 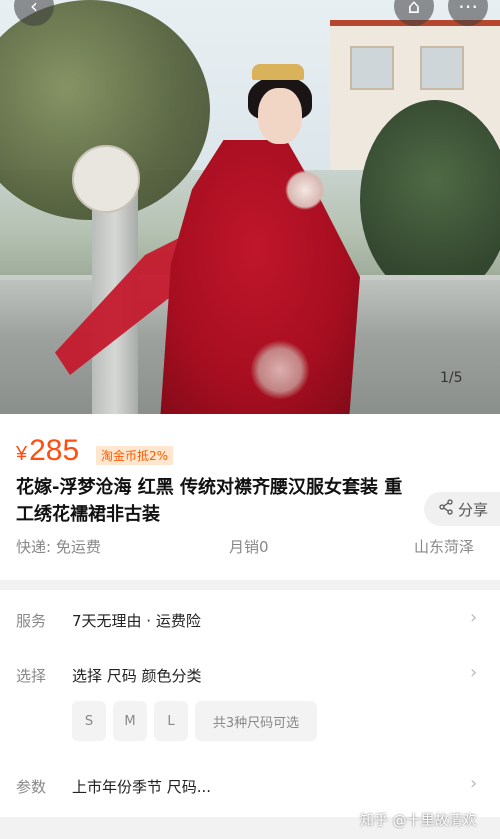 I want to click on size-chip-s: S, so click(x=89, y=721).